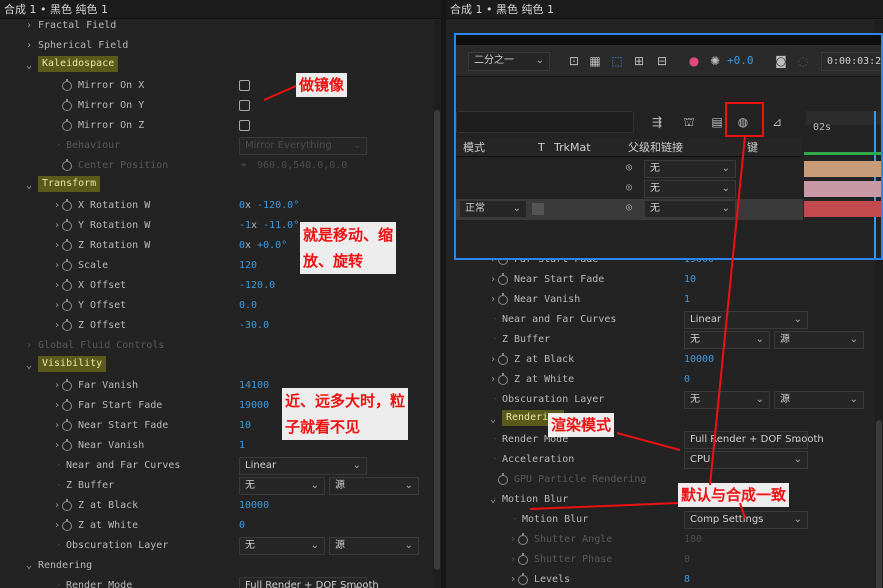  I want to click on property-value: 14100, so click(254, 386).